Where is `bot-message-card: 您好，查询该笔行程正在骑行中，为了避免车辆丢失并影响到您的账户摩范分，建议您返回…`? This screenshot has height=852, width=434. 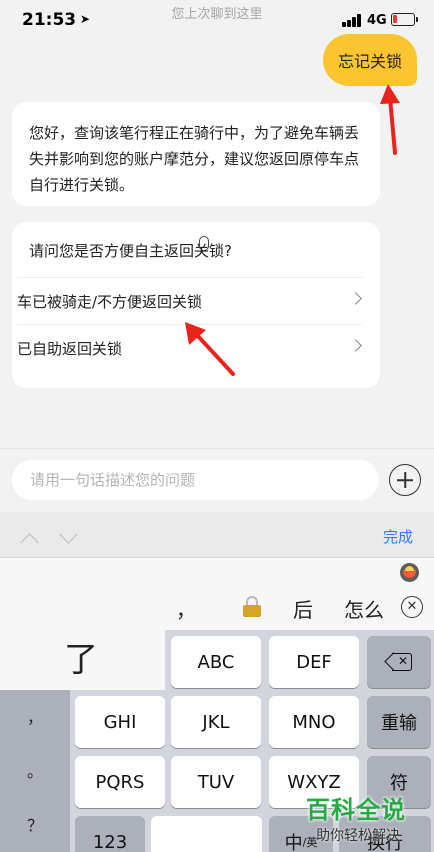 bot-message-card: 您好，查询该笔行程正在骑行中，为了避免车辆丢失并影响到您的账户摩范分，建议您返回… is located at coordinates (196, 154).